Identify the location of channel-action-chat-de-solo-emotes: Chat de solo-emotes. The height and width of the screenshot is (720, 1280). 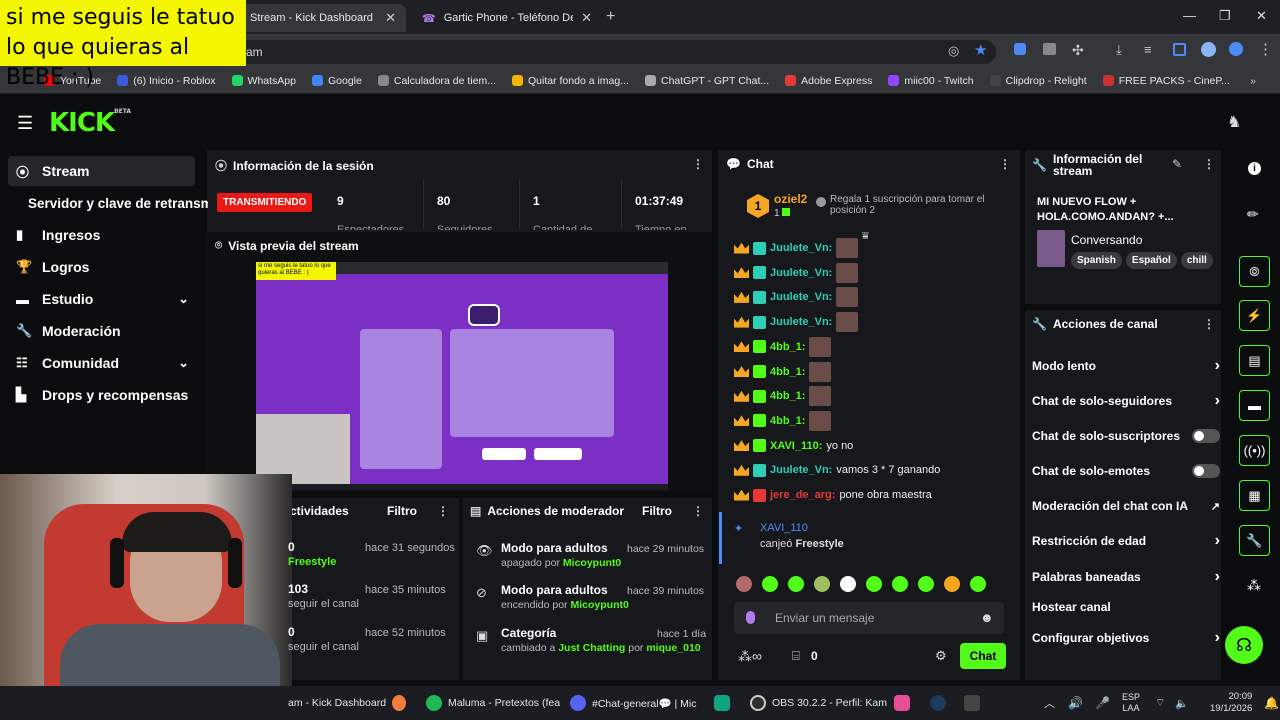
(1126, 471).